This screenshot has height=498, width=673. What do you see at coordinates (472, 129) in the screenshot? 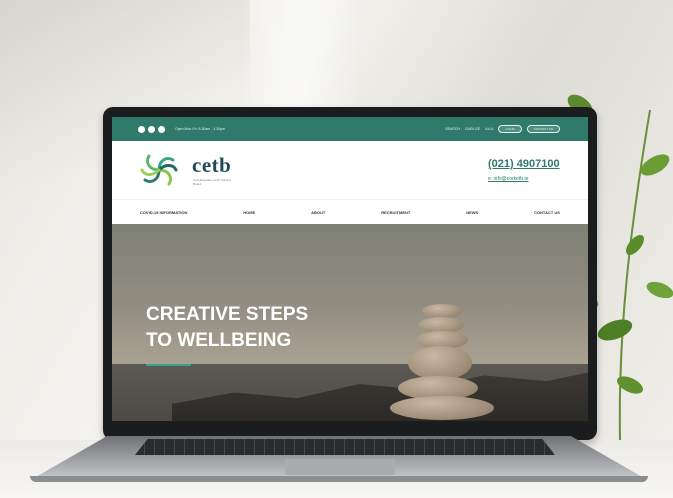
I see `gaeilge-link: GAEILGE` at bounding box center [472, 129].